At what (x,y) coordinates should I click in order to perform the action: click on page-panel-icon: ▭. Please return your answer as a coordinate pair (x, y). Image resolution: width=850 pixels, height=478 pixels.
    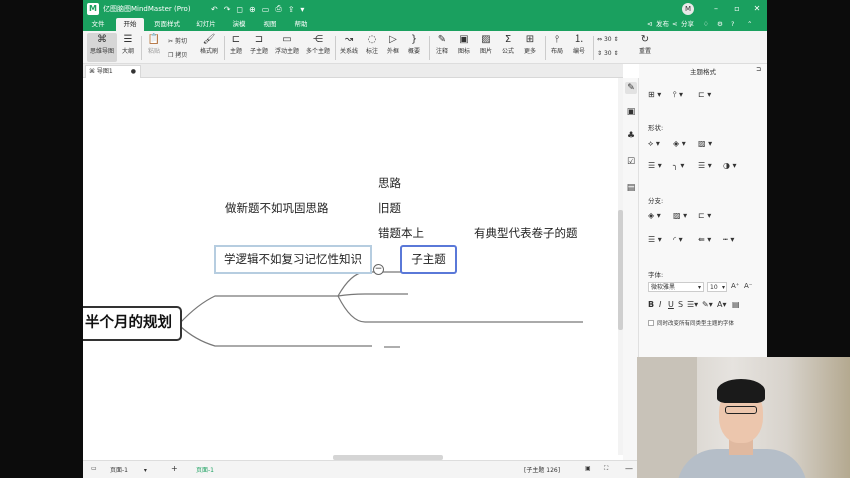
    Looking at the image, I should click on (94, 468).